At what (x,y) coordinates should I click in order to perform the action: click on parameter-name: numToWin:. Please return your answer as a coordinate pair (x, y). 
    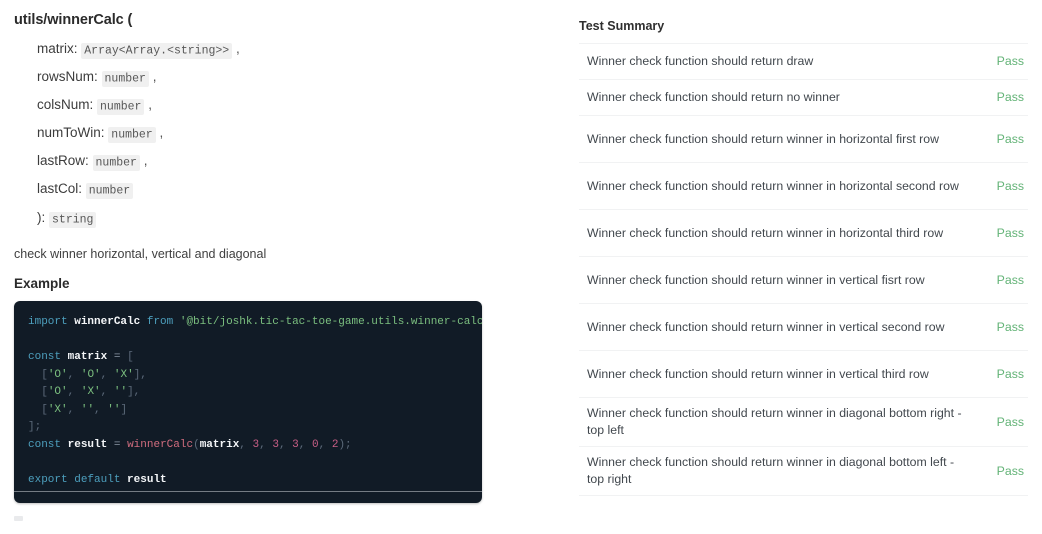
    Looking at the image, I should click on (71, 132).